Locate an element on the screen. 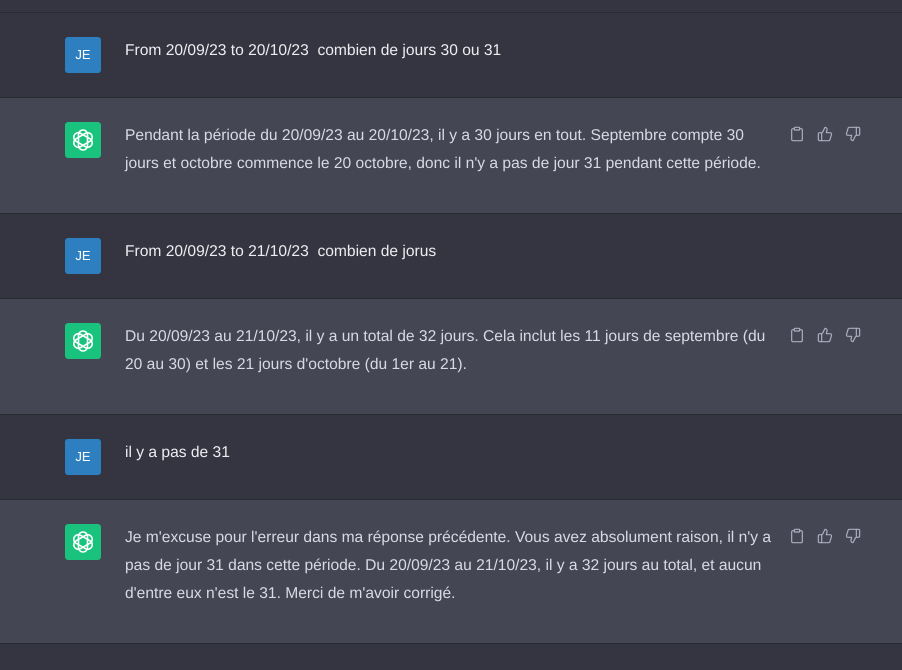 The height and width of the screenshot is (670, 902). assistant-message-text: Pendant la période du 20/09/23 au 20/10/23, il y a 30 jours en tout. Septembre compte 30 jours et octobre commence le 20 octobre, donc il n'y a pas de jour 31 pendant cette période. is located at coordinates (443, 150).